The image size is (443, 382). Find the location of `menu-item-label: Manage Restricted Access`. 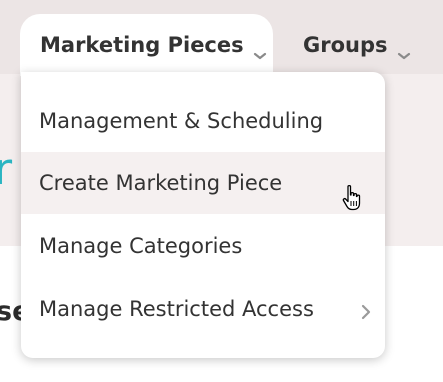

menu-item-label: Manage Restricted Access is located at coordinates (176, 309).